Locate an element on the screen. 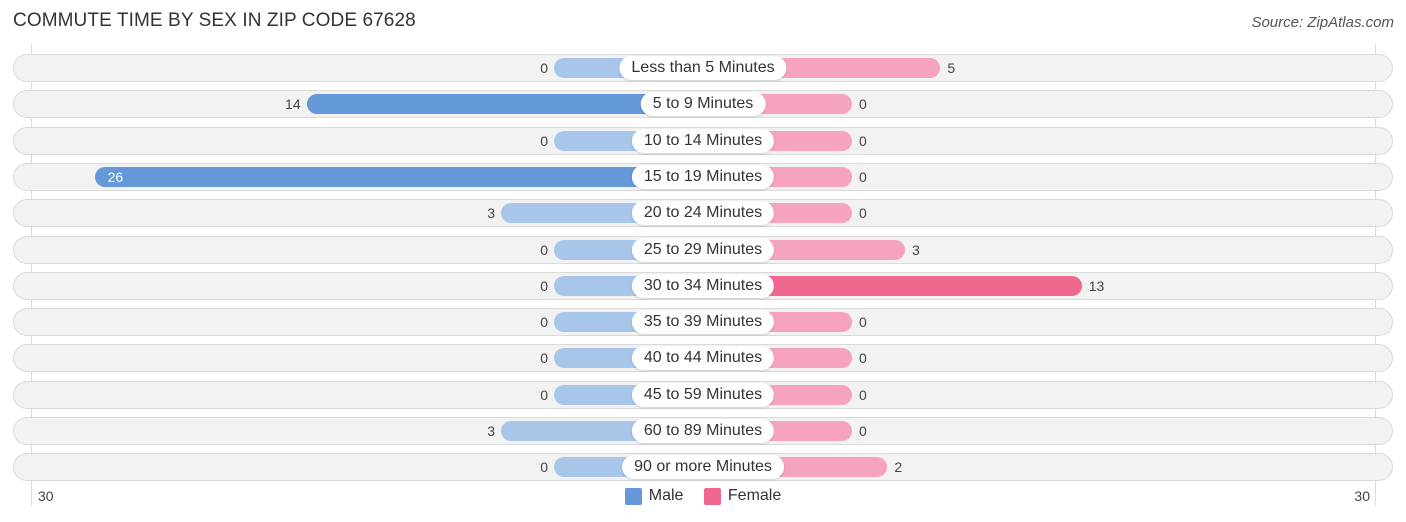  legend-swatch-male is located at coordinates (633, 496).